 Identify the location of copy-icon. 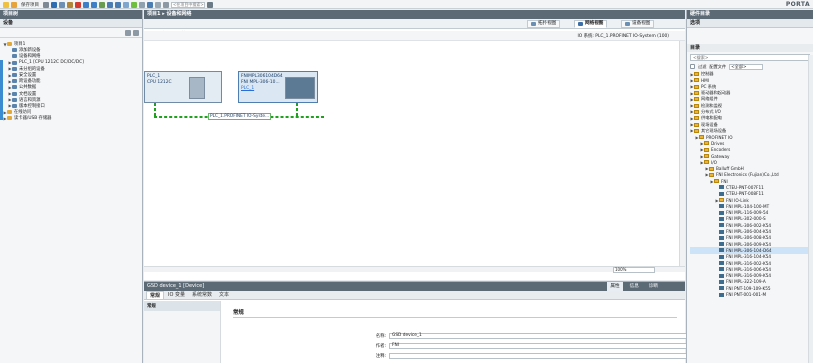
(62, 4).